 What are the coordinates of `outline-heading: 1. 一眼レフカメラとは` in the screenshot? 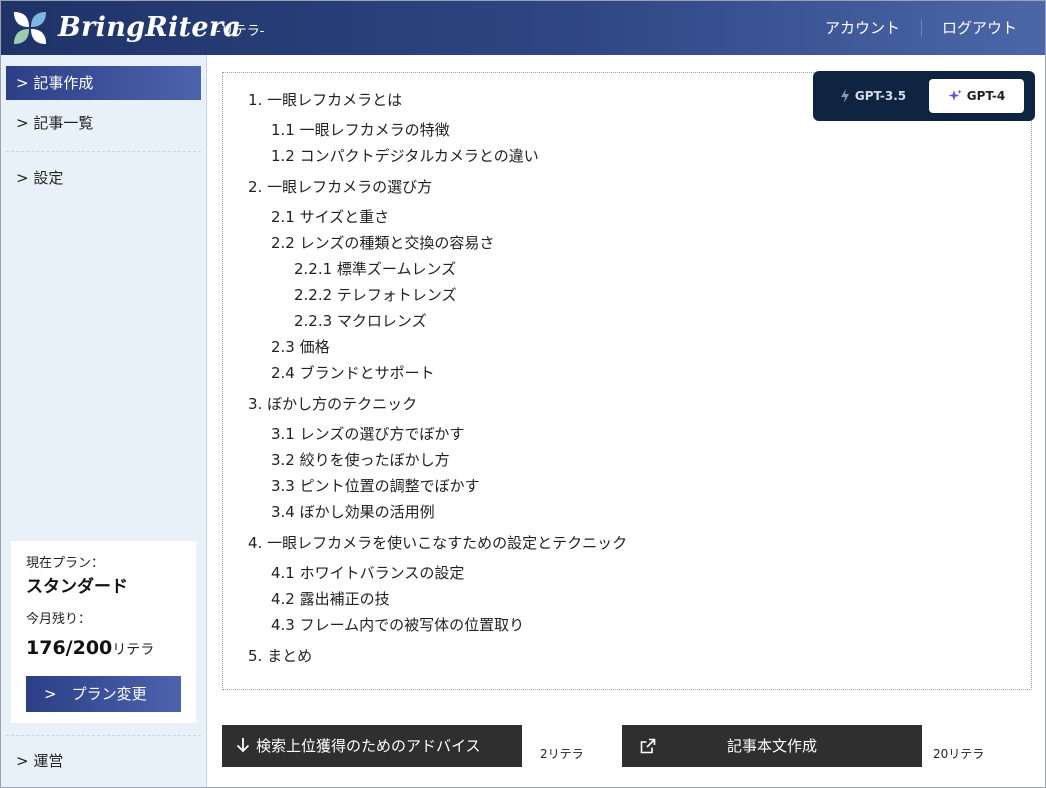 It's located at (325, 100).